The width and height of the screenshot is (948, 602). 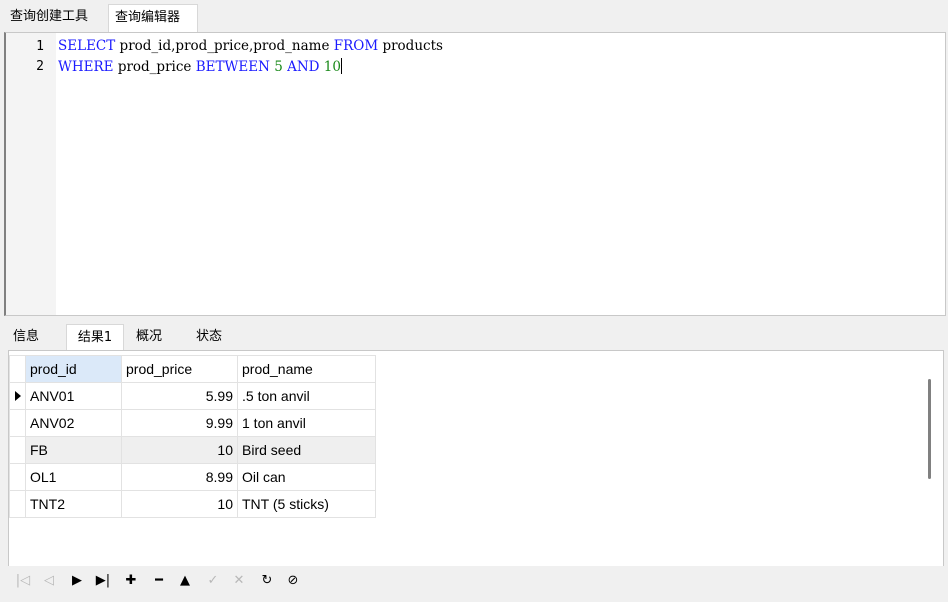 I want to click on prev-record-icon: ◁, so click(x=49, y=581).